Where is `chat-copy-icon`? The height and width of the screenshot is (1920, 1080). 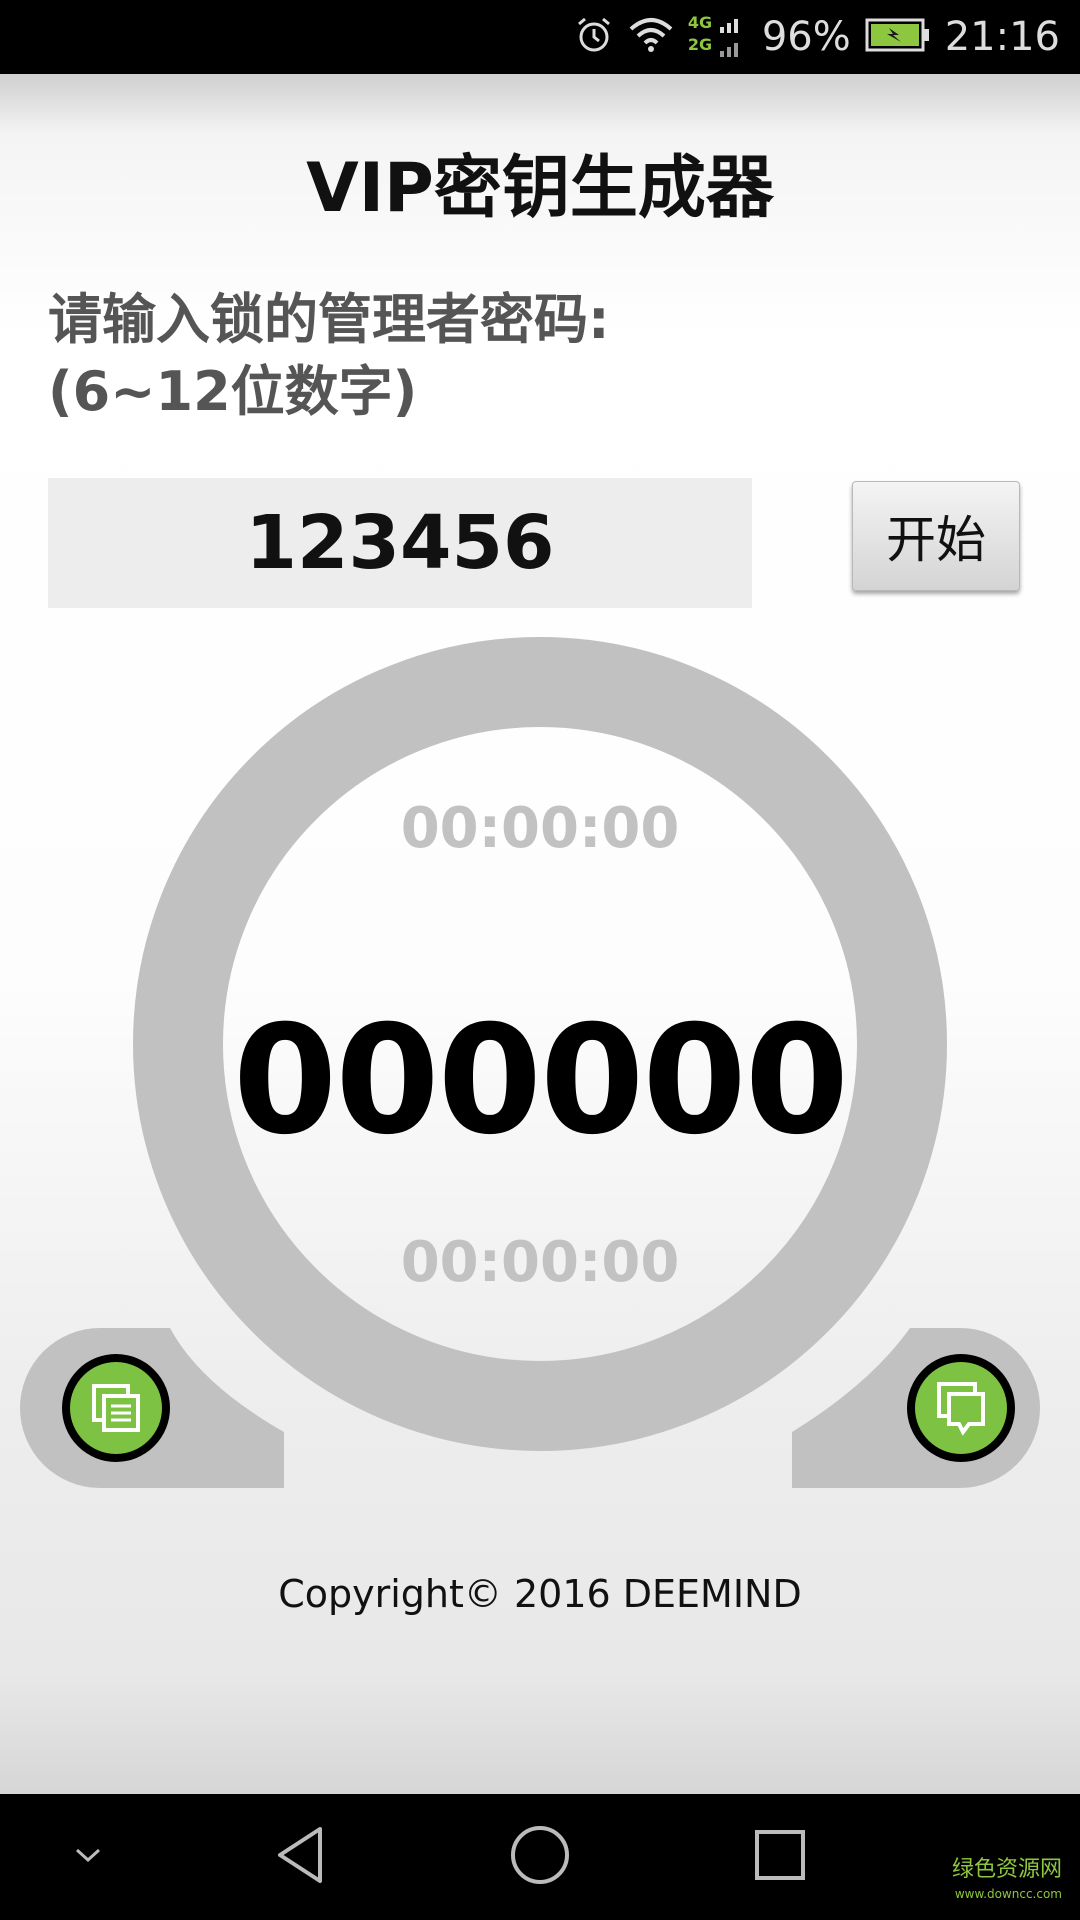
chat-copy-icon is located at coordinates (961, 1408).